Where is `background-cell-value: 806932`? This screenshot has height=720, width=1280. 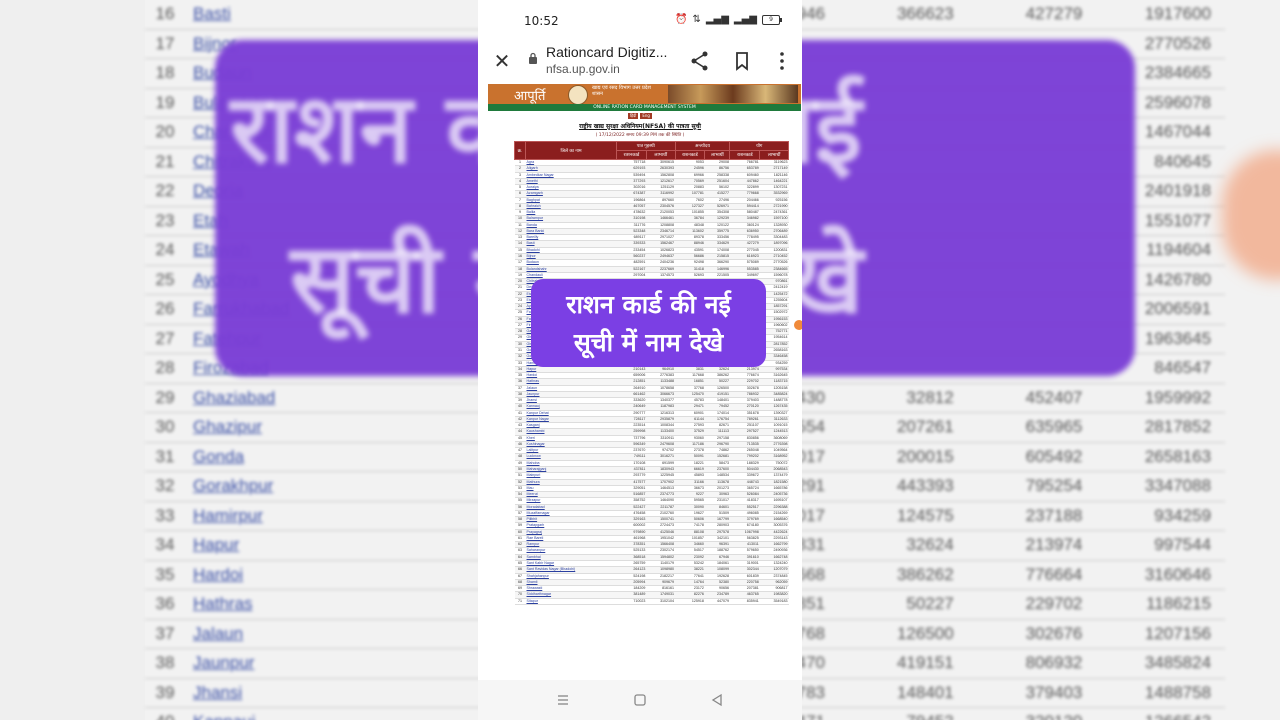
background-cell-value: 806932 is located at coordinates (1054, 663).